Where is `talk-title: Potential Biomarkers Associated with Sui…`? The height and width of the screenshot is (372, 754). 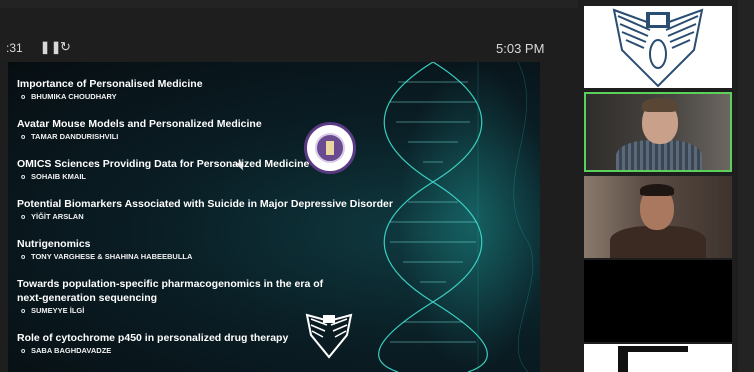
talk-title: Potential Biomarkers Associated with Sui… is located at coordinates (205, 204).